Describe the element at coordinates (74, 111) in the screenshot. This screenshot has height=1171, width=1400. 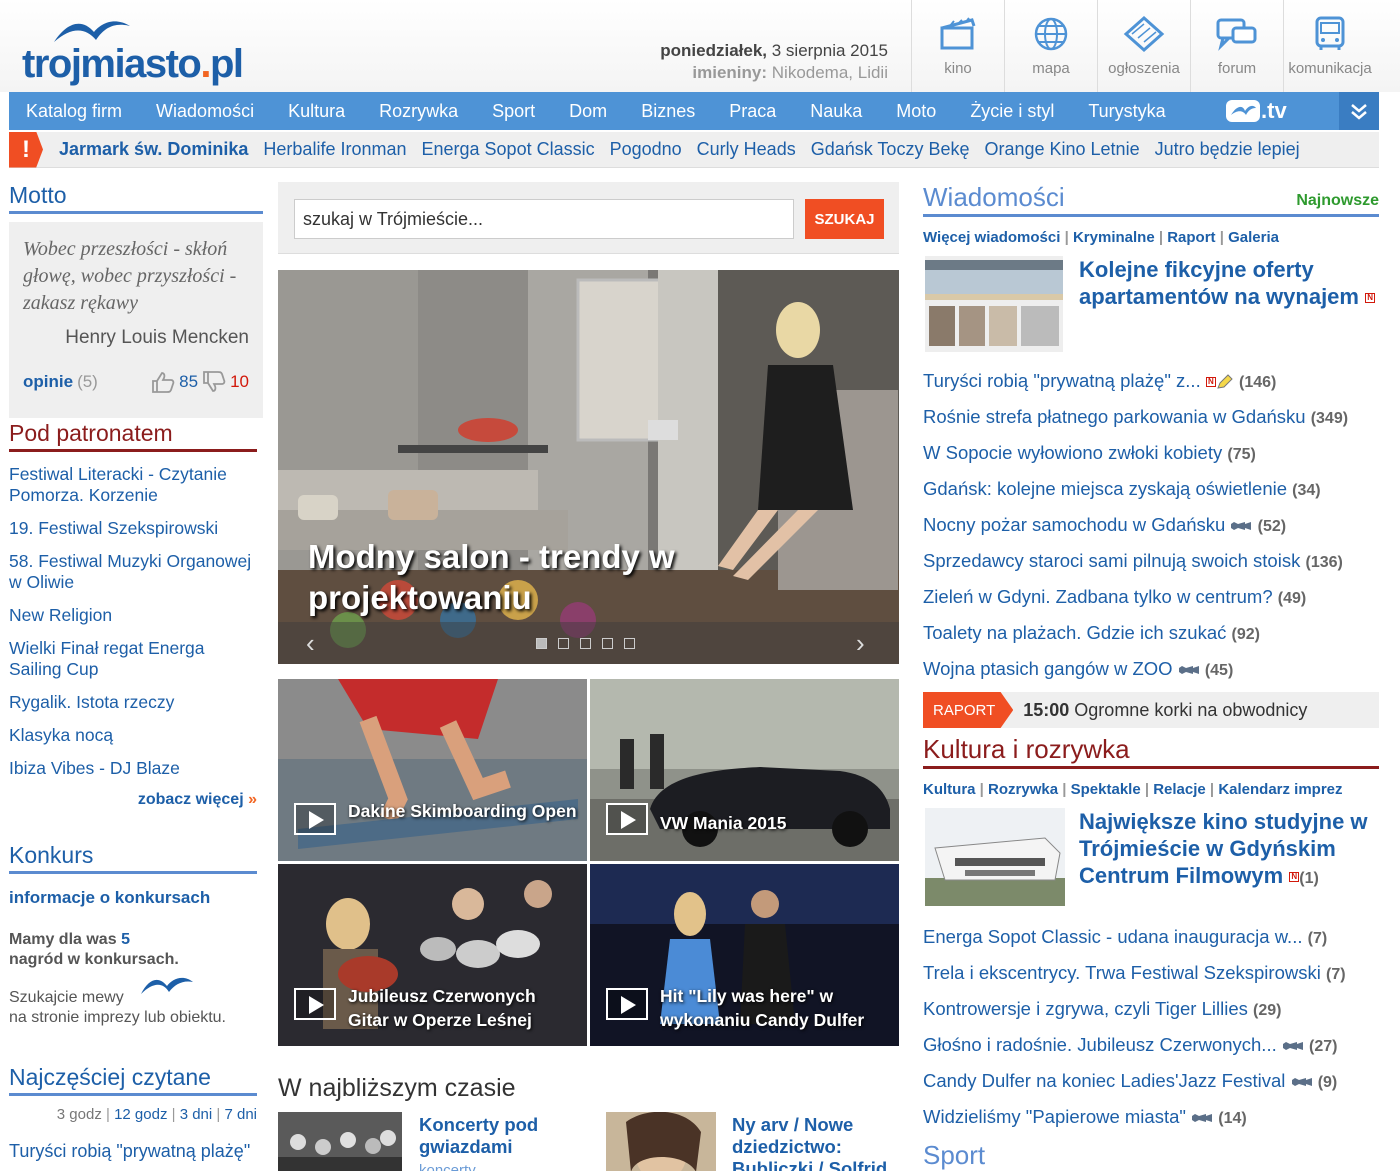
I see `nav-item-katalog-firm: Katalog firm` at that location.